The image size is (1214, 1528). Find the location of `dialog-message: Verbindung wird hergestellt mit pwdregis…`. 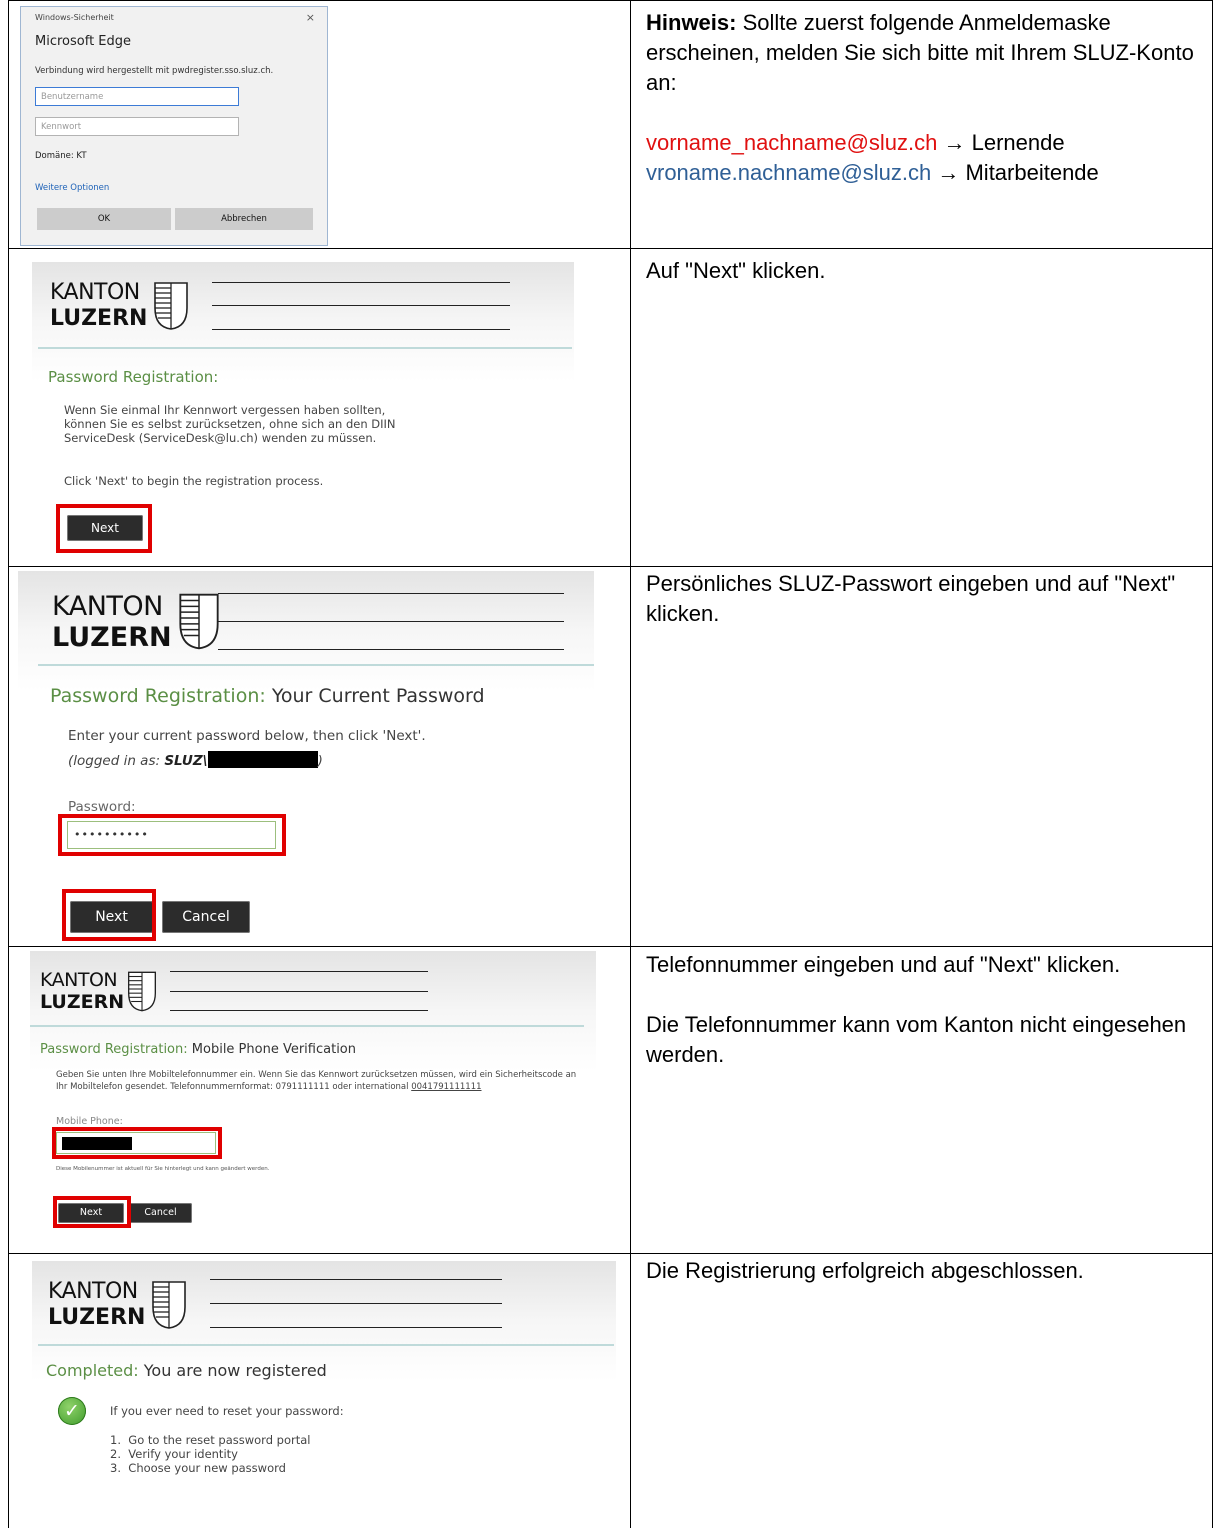

dialog-message: Verbindung wird hergestellt mit pwdregis… is located at coordinates (154, 71).